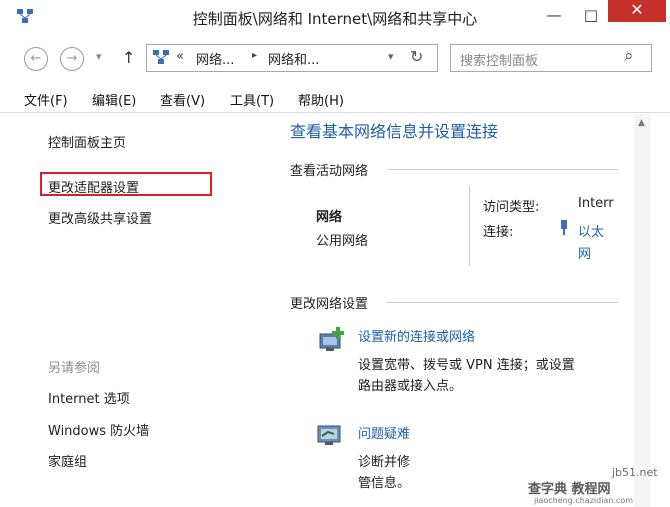 The height and width of the screenshot is (507, 670). I want to click on setup-description-line2: 路由器或接入点。, so click(410, 386).